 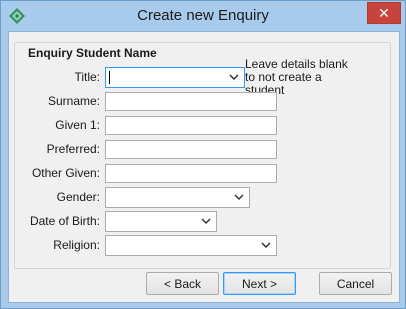 I want to click on group-title: Enquiry Student Name, so click(x=92, y=53).